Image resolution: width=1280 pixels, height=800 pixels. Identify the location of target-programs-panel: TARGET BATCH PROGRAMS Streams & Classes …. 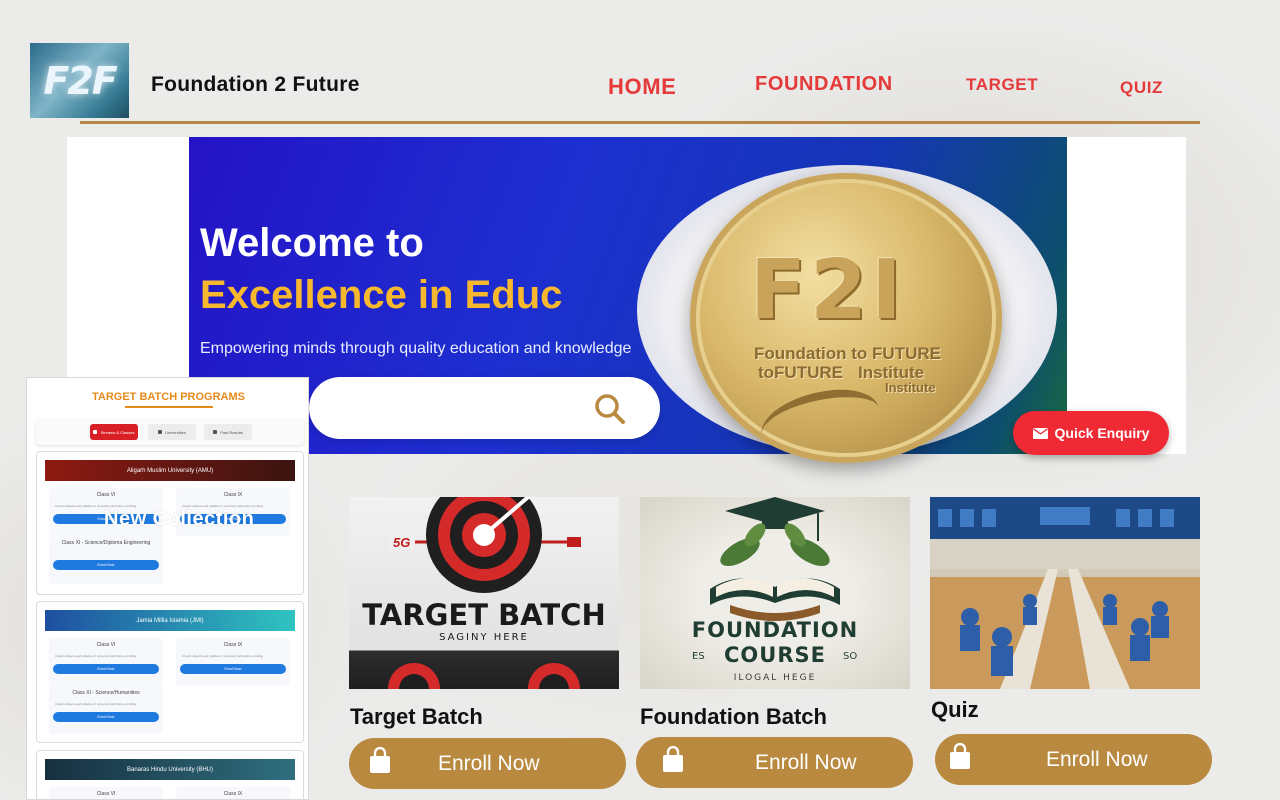
(167, 588).